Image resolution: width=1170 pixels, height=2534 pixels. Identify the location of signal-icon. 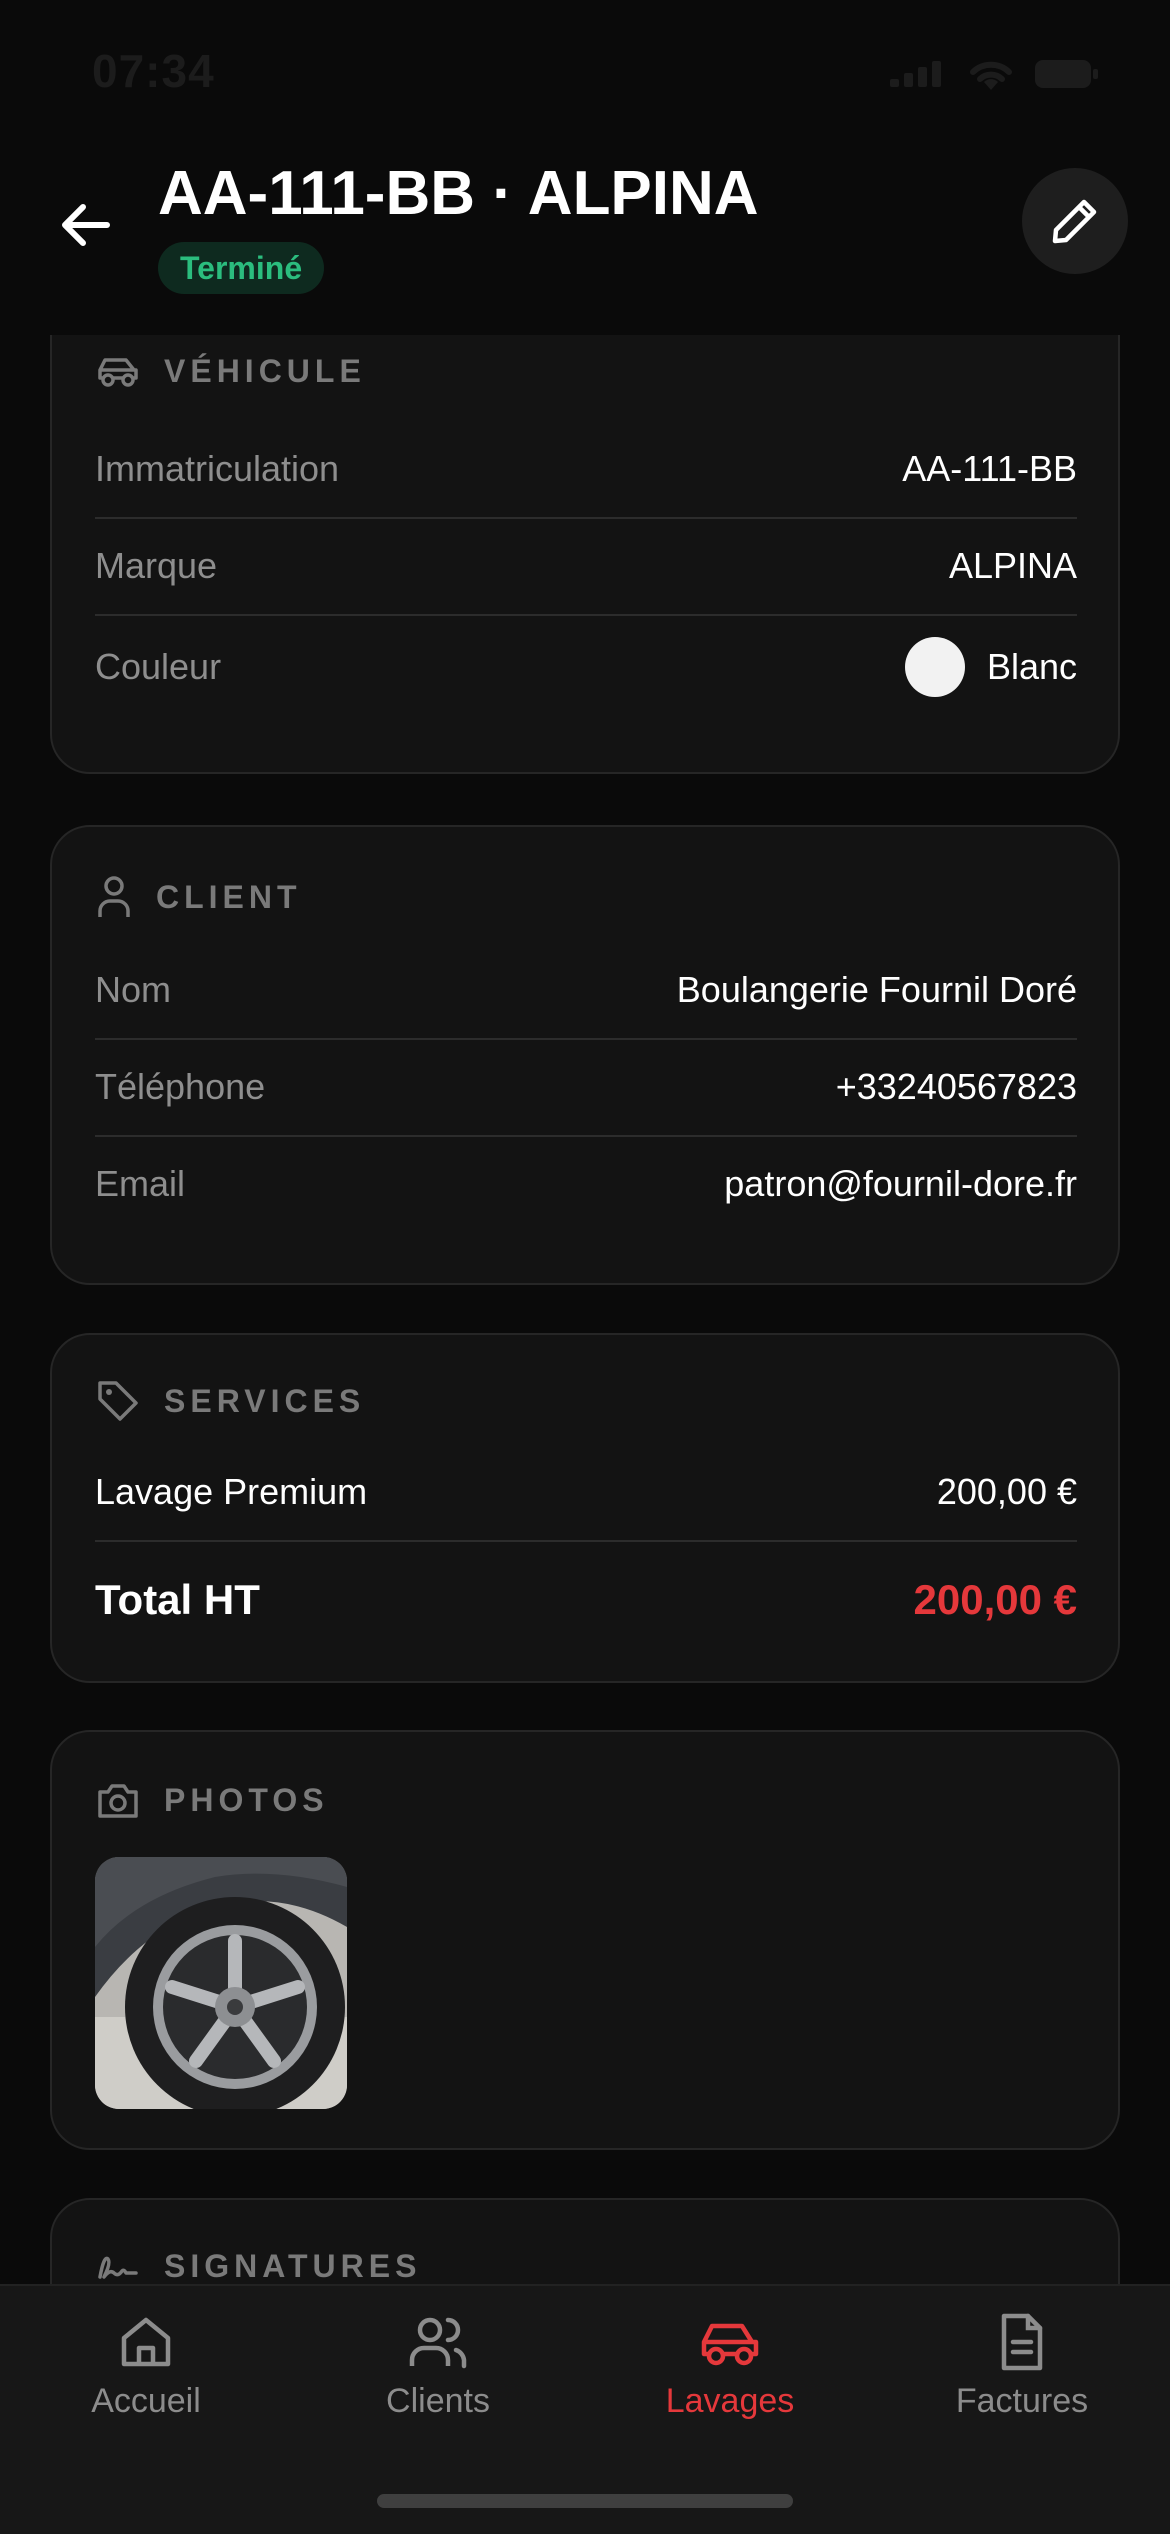
(918, 76).